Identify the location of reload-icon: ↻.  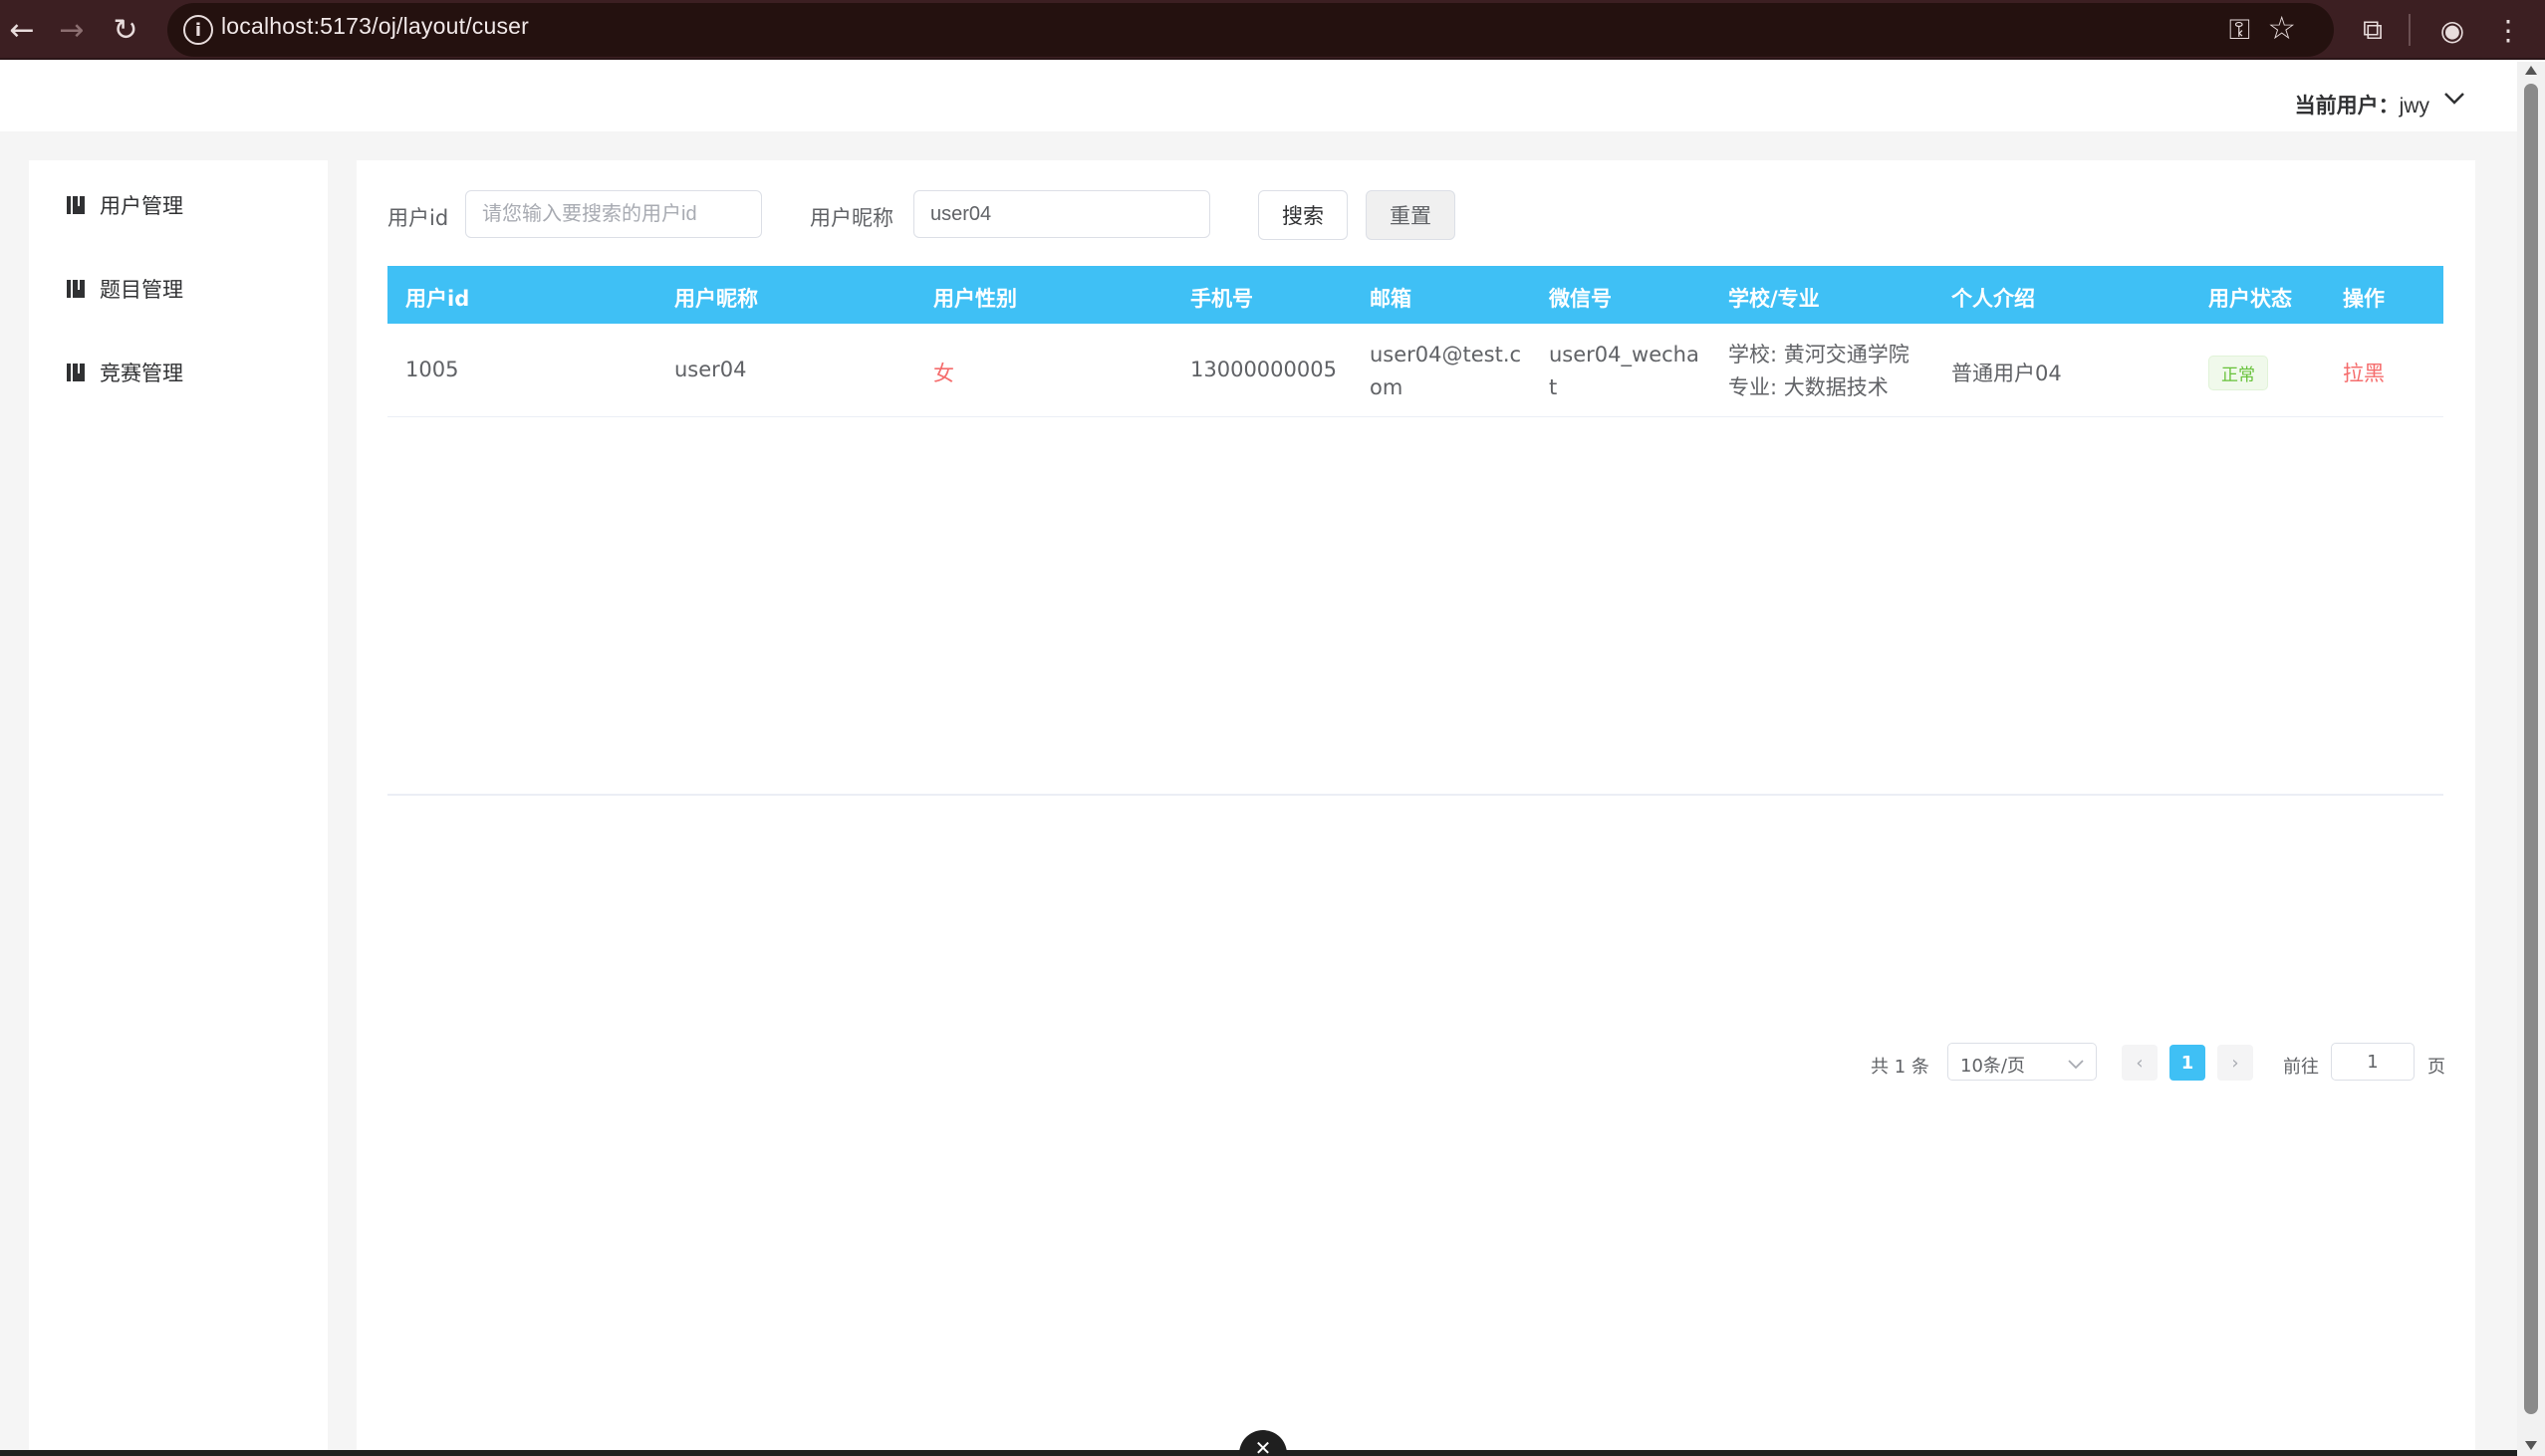
(125, 30).